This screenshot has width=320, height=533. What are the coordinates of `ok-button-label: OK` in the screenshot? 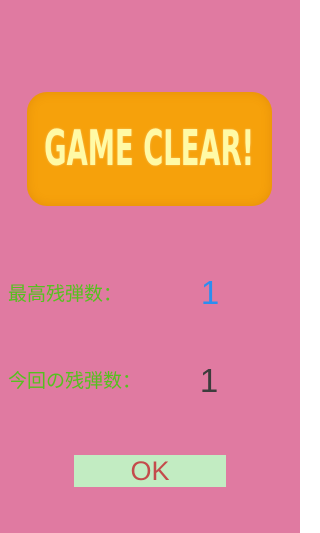 It's located at (150, 470).